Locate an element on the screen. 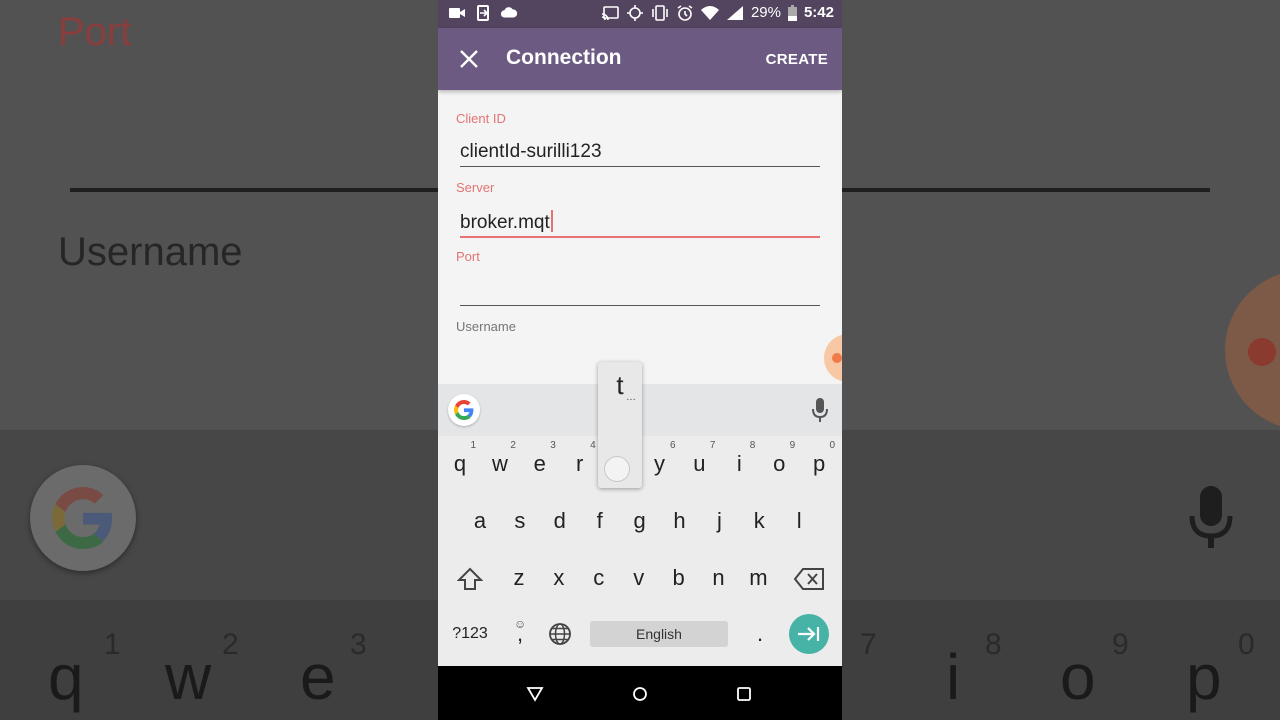 The image size is (1280, 720). recents-square-icon is located at coordinates (744, 694).